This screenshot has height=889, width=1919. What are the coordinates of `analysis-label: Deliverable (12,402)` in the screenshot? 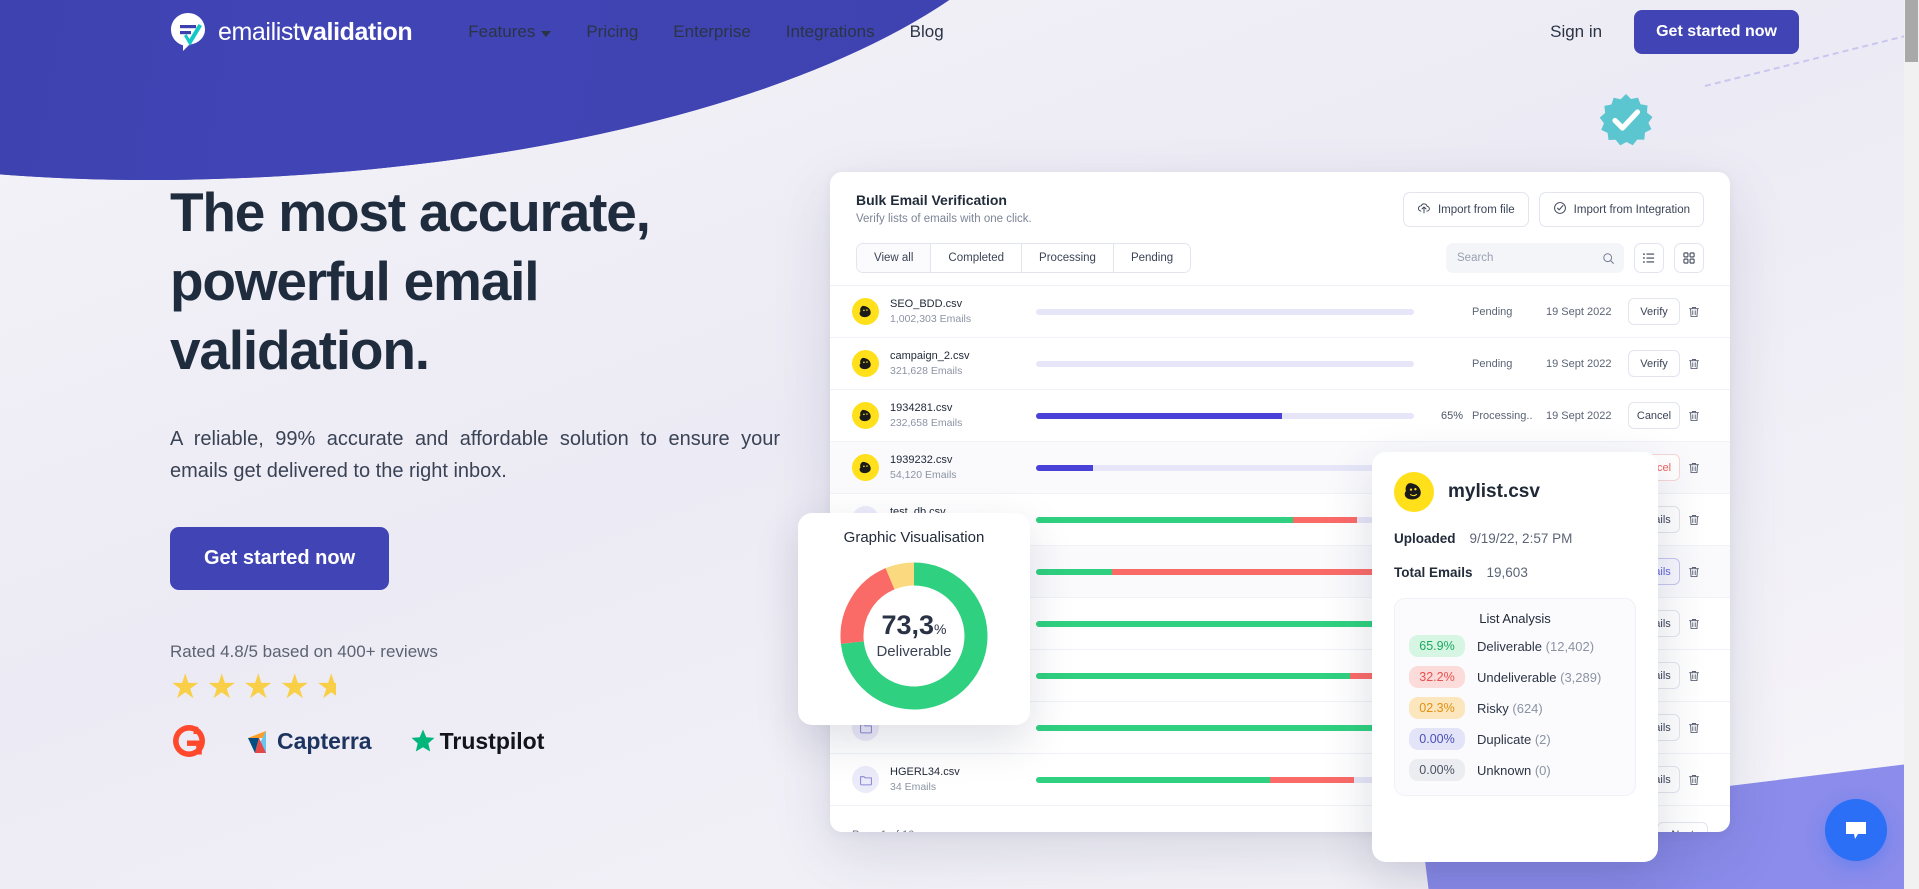 It's located at (1536, 646).